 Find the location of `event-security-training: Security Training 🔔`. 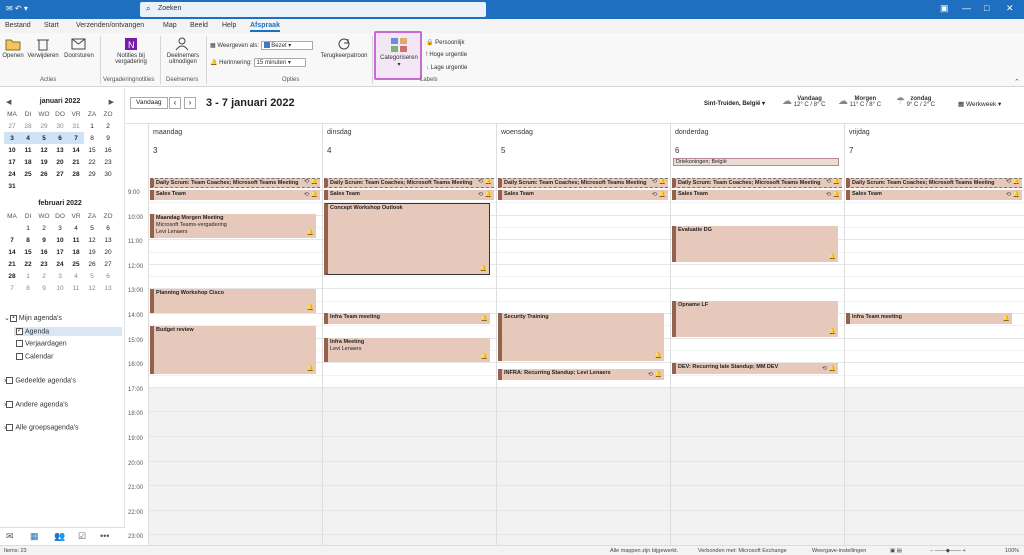

event-security-training: Security Training 🔔 is located at coordinates (581, 337).